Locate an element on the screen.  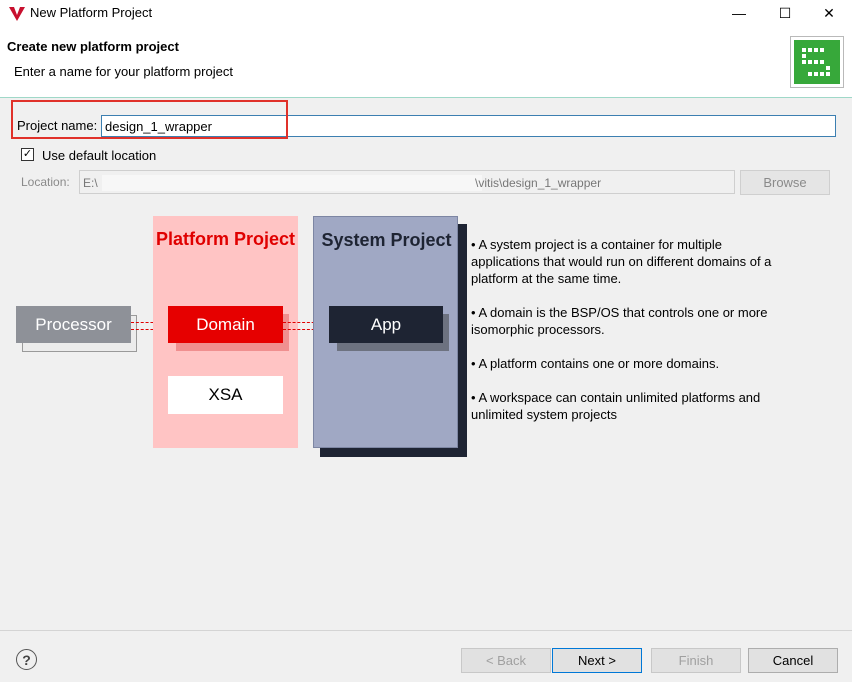
project-name-input is located at coordinates (468, 126).